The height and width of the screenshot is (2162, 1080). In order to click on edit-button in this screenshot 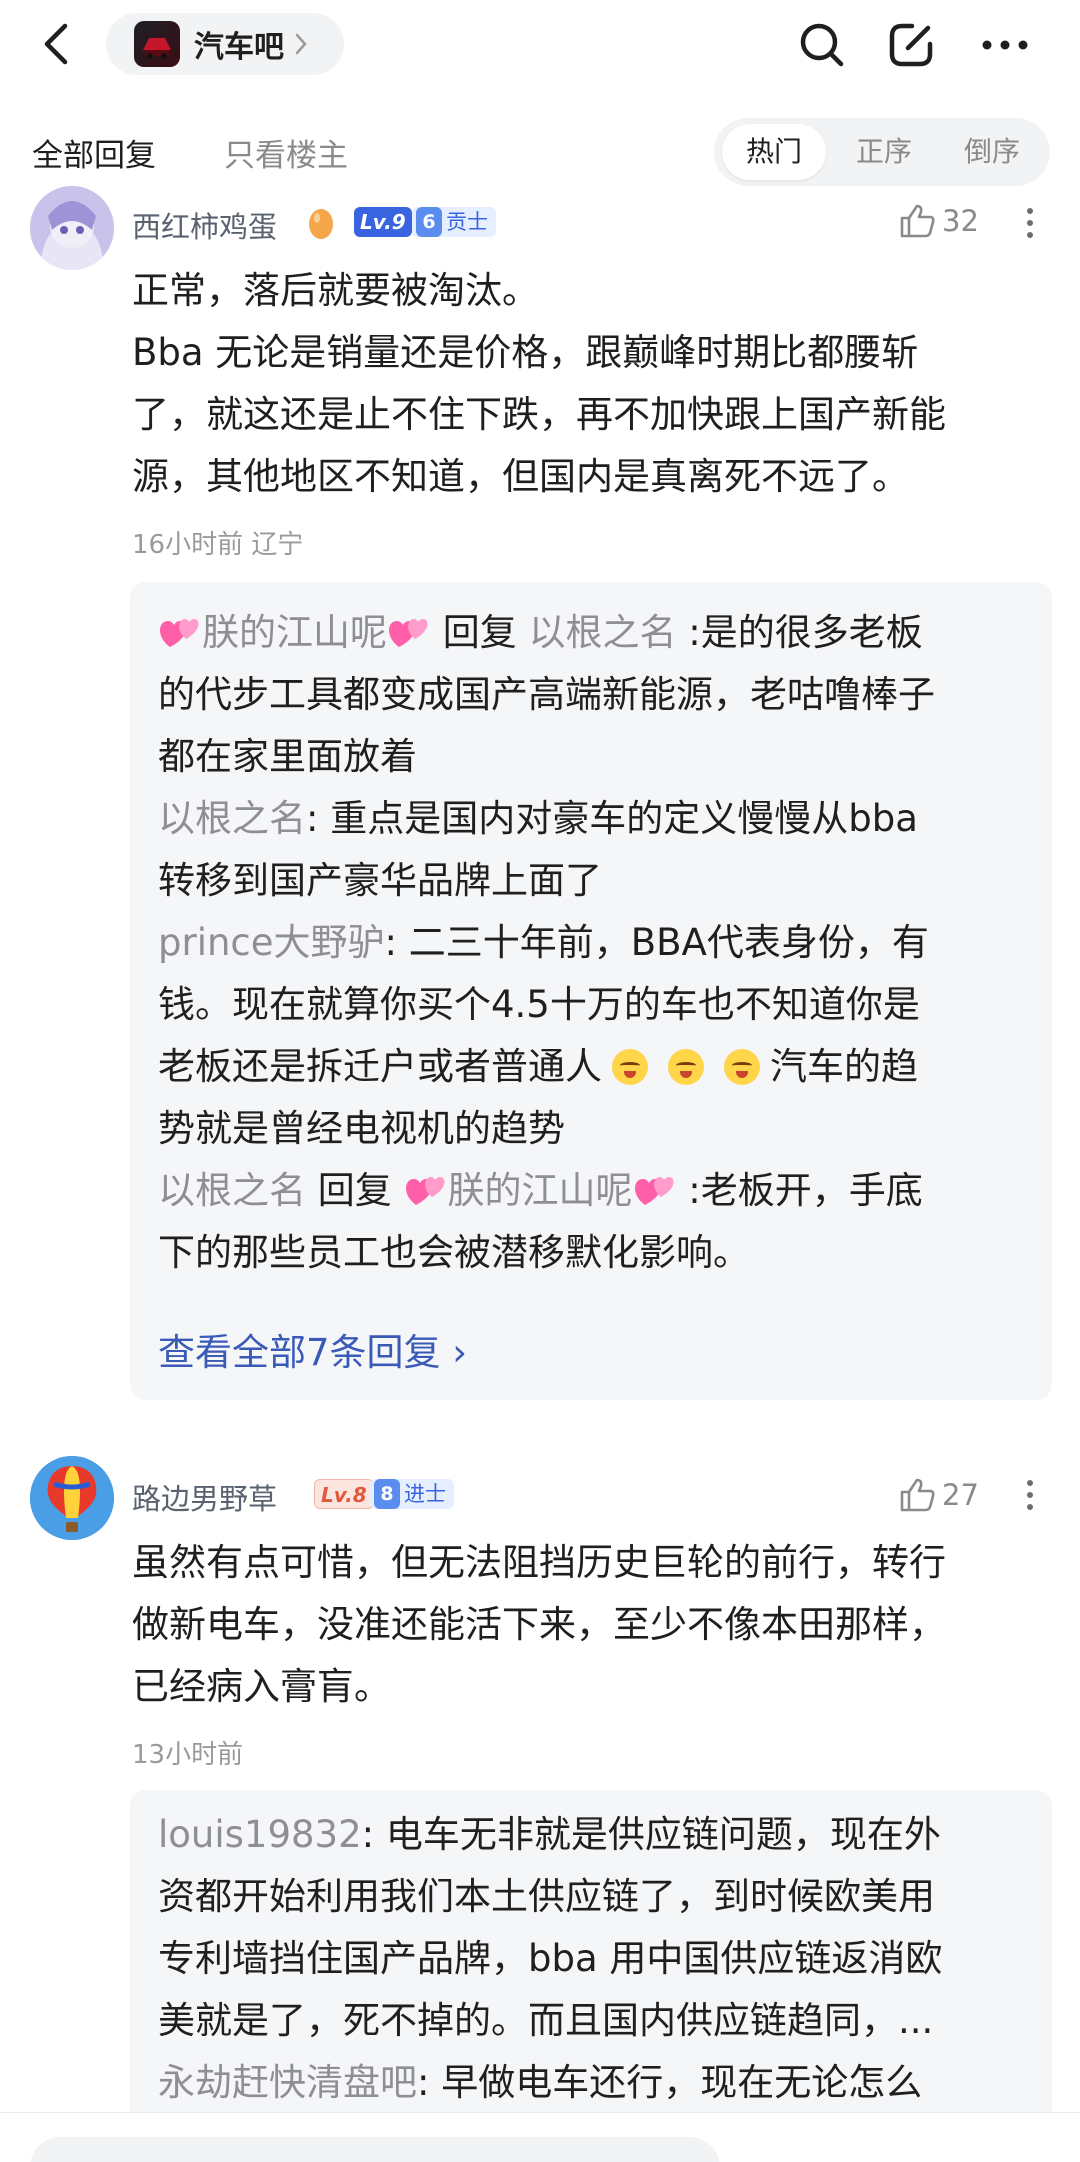, I will do `click(911, 45)`.